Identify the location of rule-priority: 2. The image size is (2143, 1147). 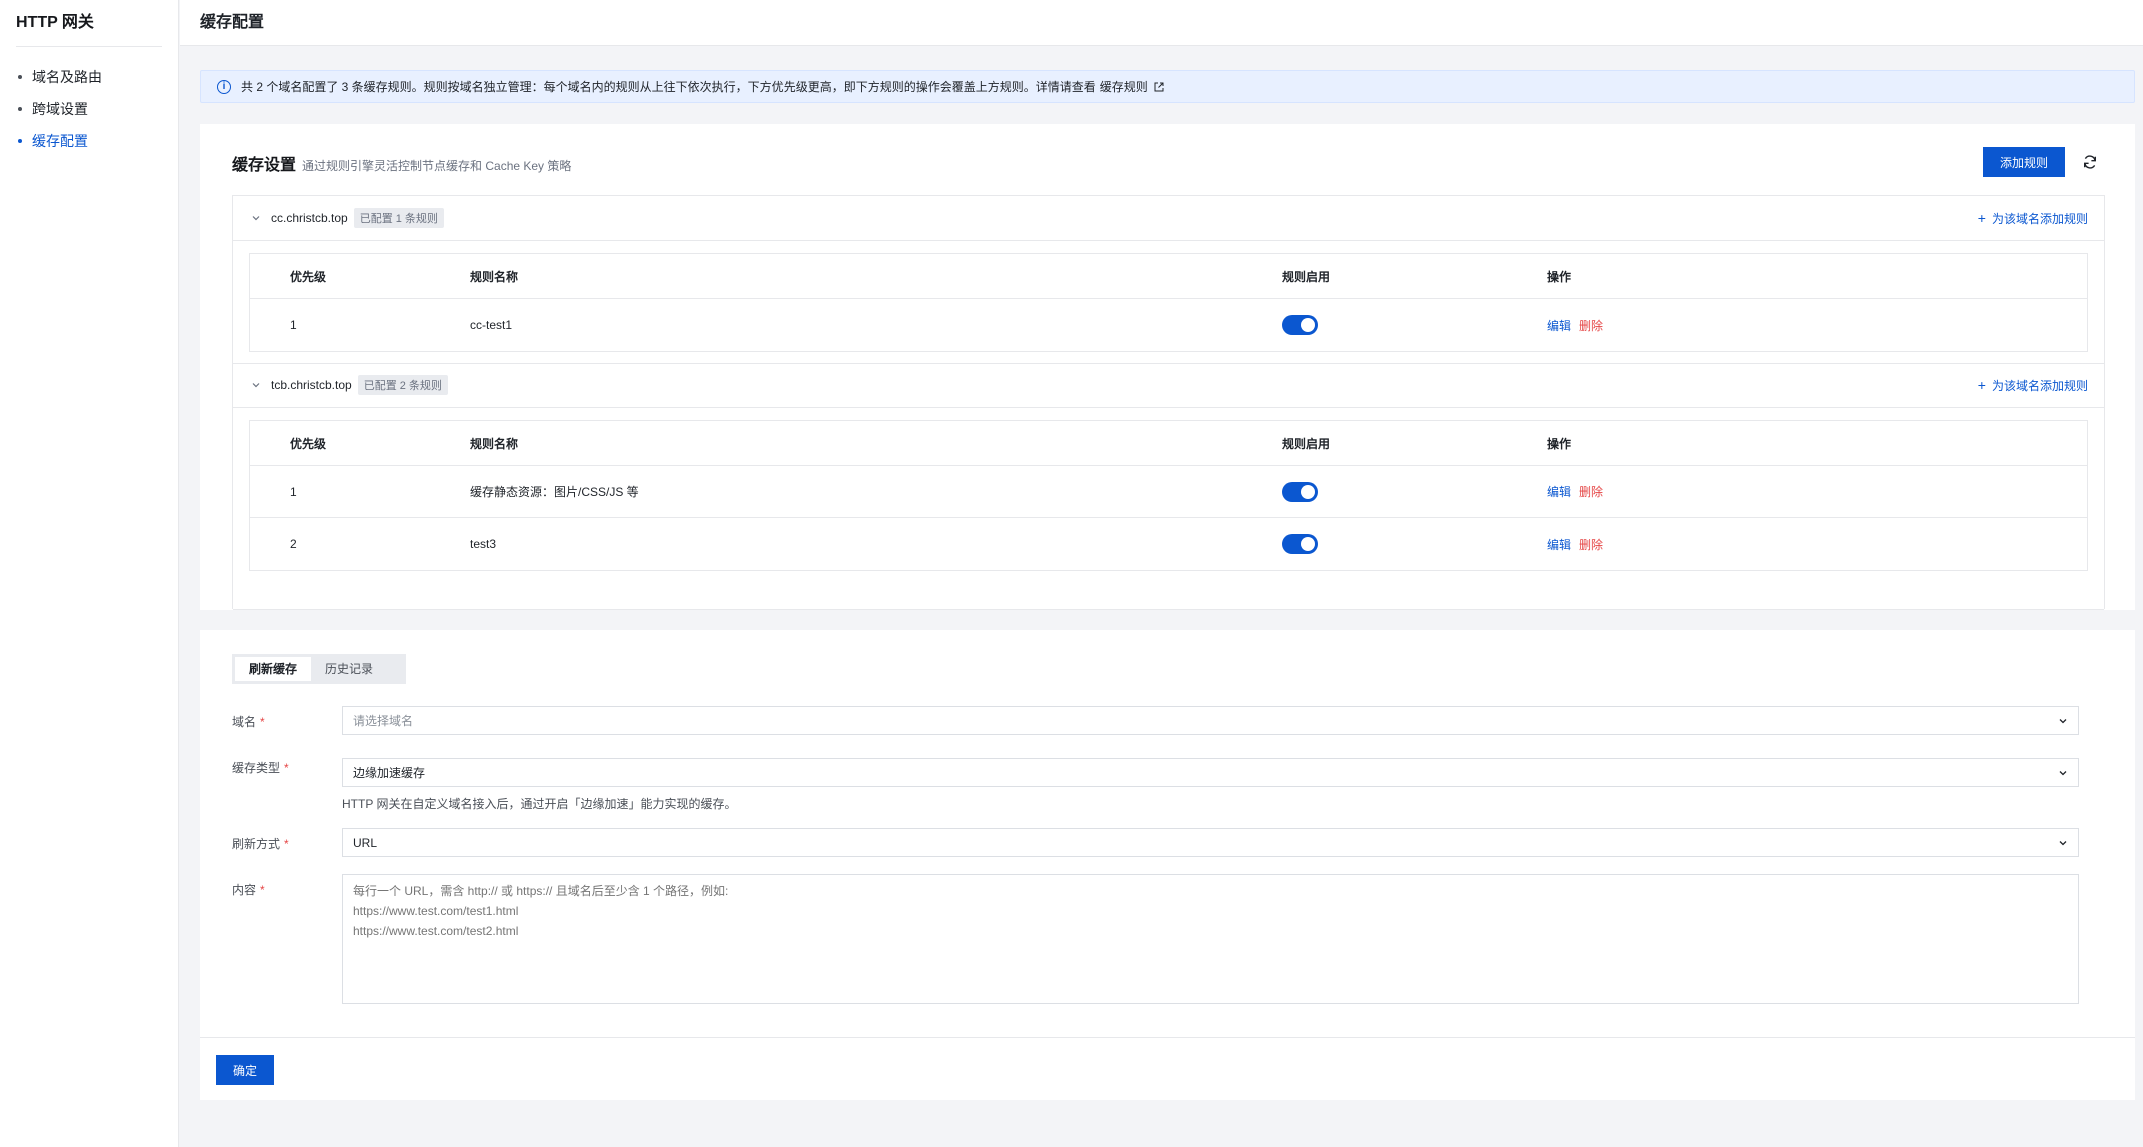
(293, 544).